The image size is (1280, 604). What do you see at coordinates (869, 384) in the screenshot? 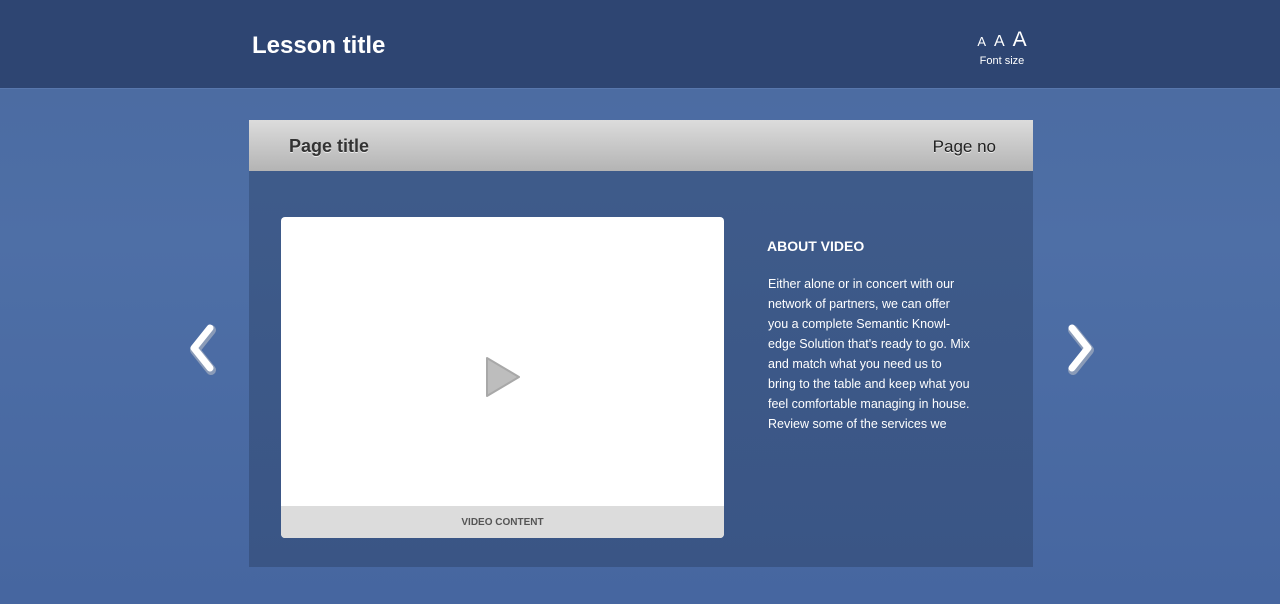
I see `about-text-line: bring to the table and keep what you` at bounding box center [869, 384].